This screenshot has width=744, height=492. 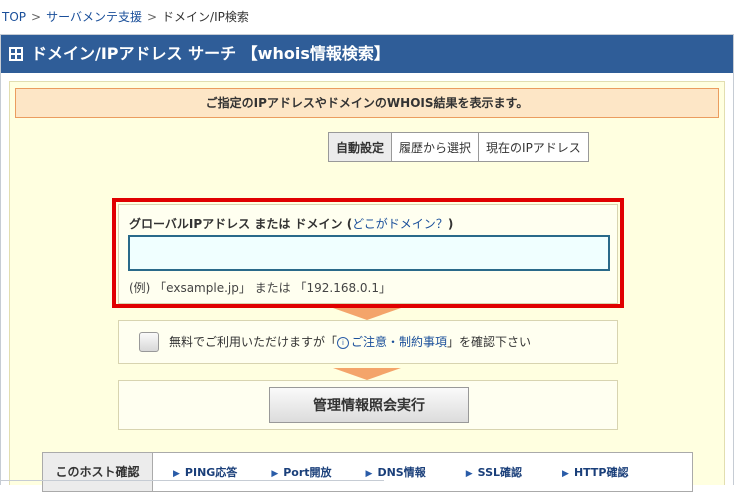 What do you see at coordinates (500, 472) in the screenshot?
I see `ssl-link-label: SSL確認` at bounding box center [500, 472].